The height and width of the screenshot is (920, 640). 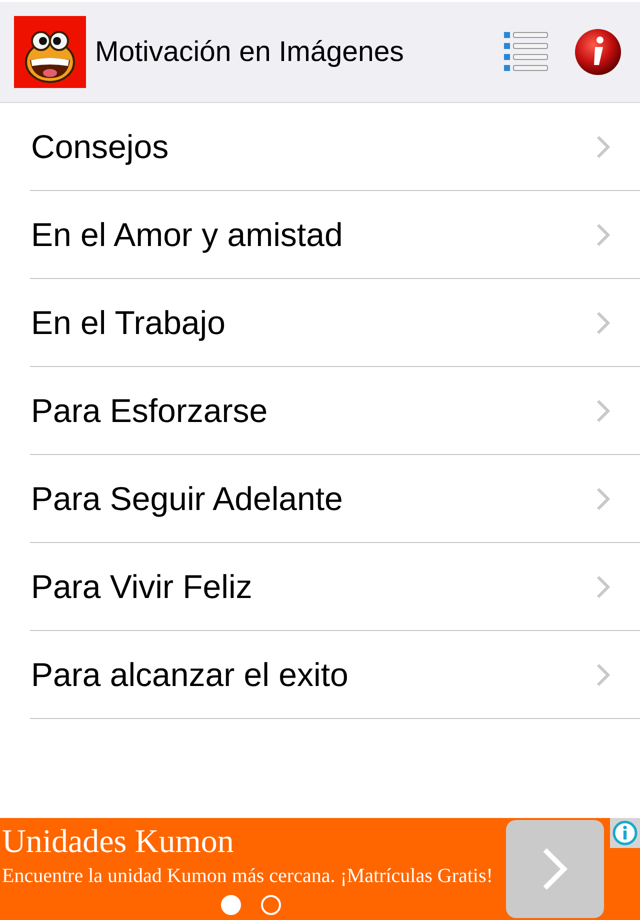 I want to click on next-button, so click(x=555, y=869).